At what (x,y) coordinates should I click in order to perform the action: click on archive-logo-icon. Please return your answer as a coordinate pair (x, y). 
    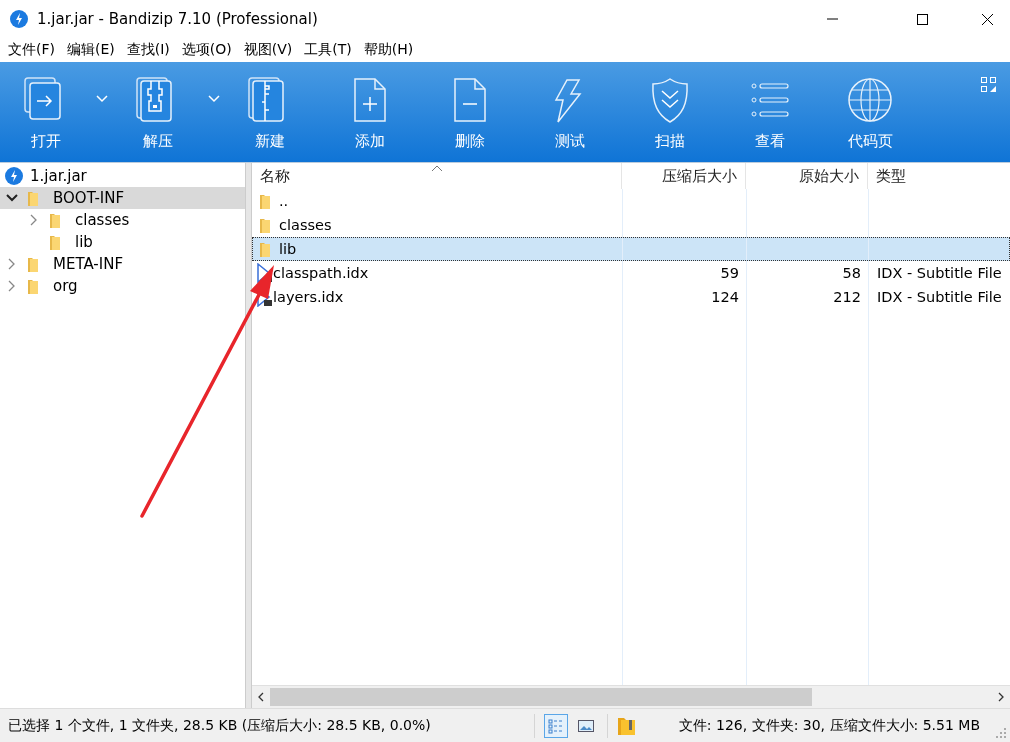
    Looking at the image, I should click on (14, 176).